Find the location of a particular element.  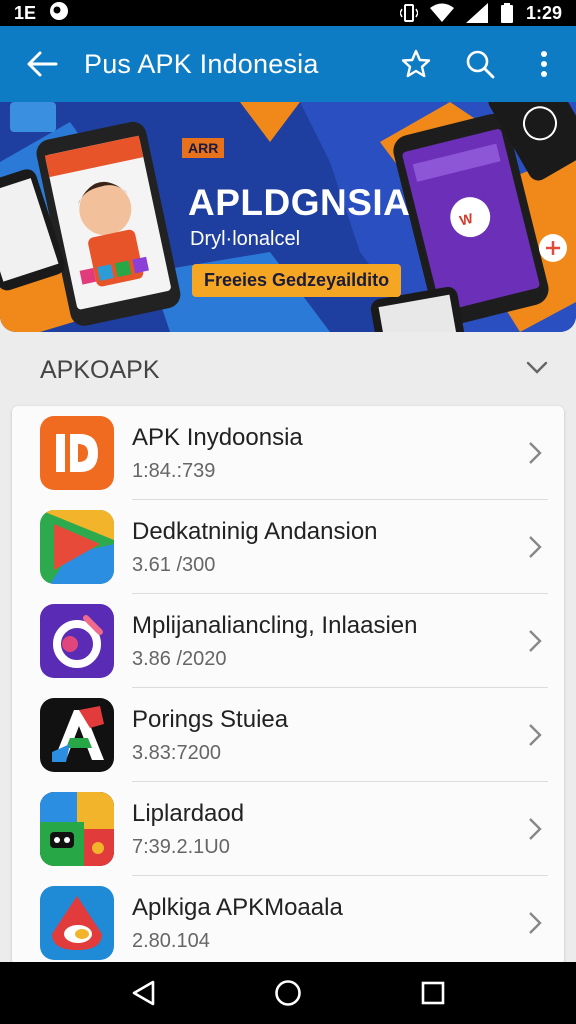

list-item: Aplkiga APKMoaala 2.80.104 is located at coordinates (288, 921).